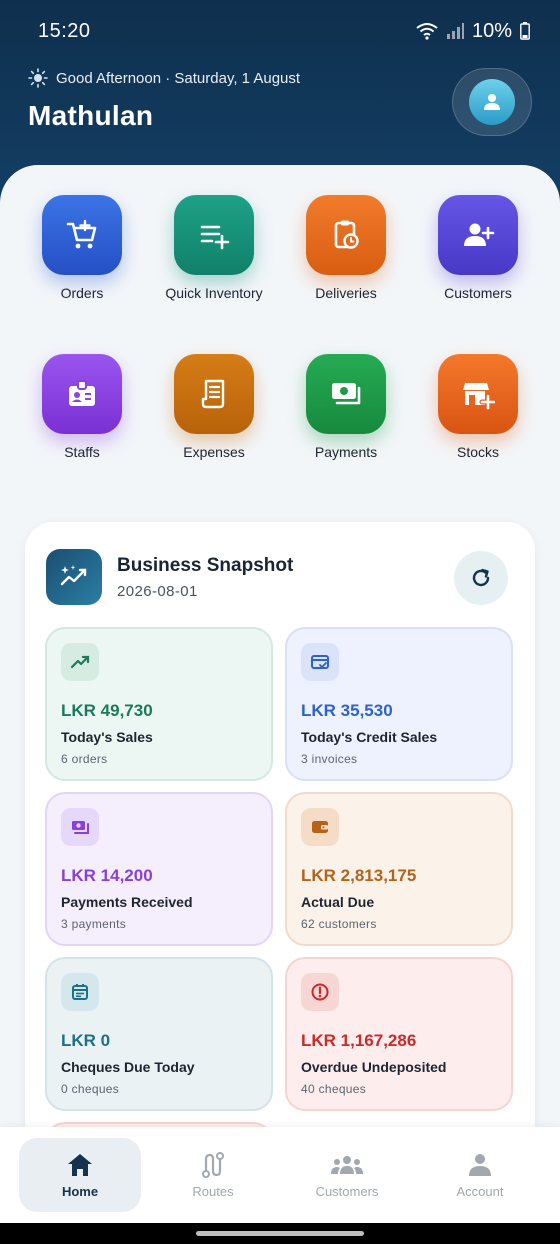  Describe the element at coordinates (347, 1175) in the screenshot. I see `nav-customers: Customers` at that location.